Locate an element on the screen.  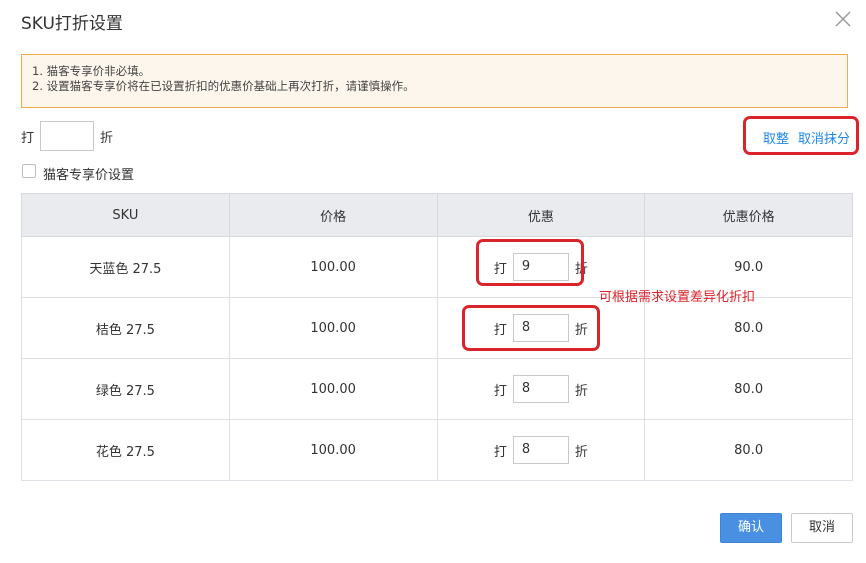
global-discount-input is located at coordinates (67, 136).